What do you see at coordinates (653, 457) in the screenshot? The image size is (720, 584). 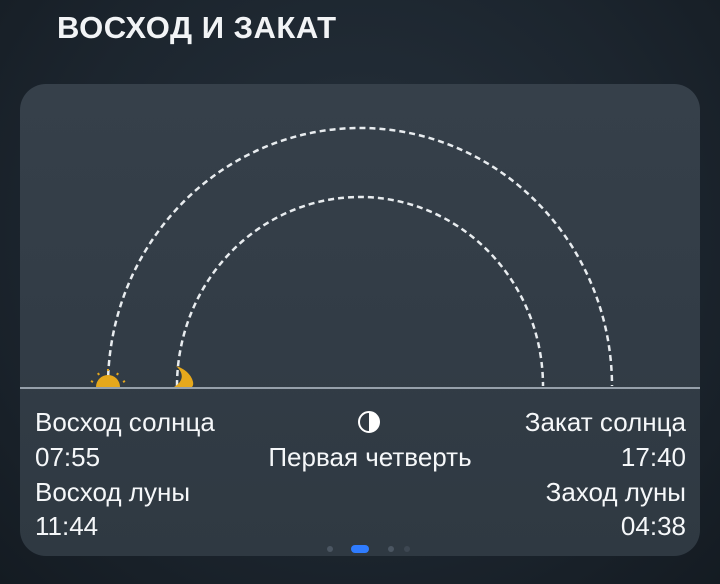 I see `sunset-time: 17:40` at bounding box center [653, 457].